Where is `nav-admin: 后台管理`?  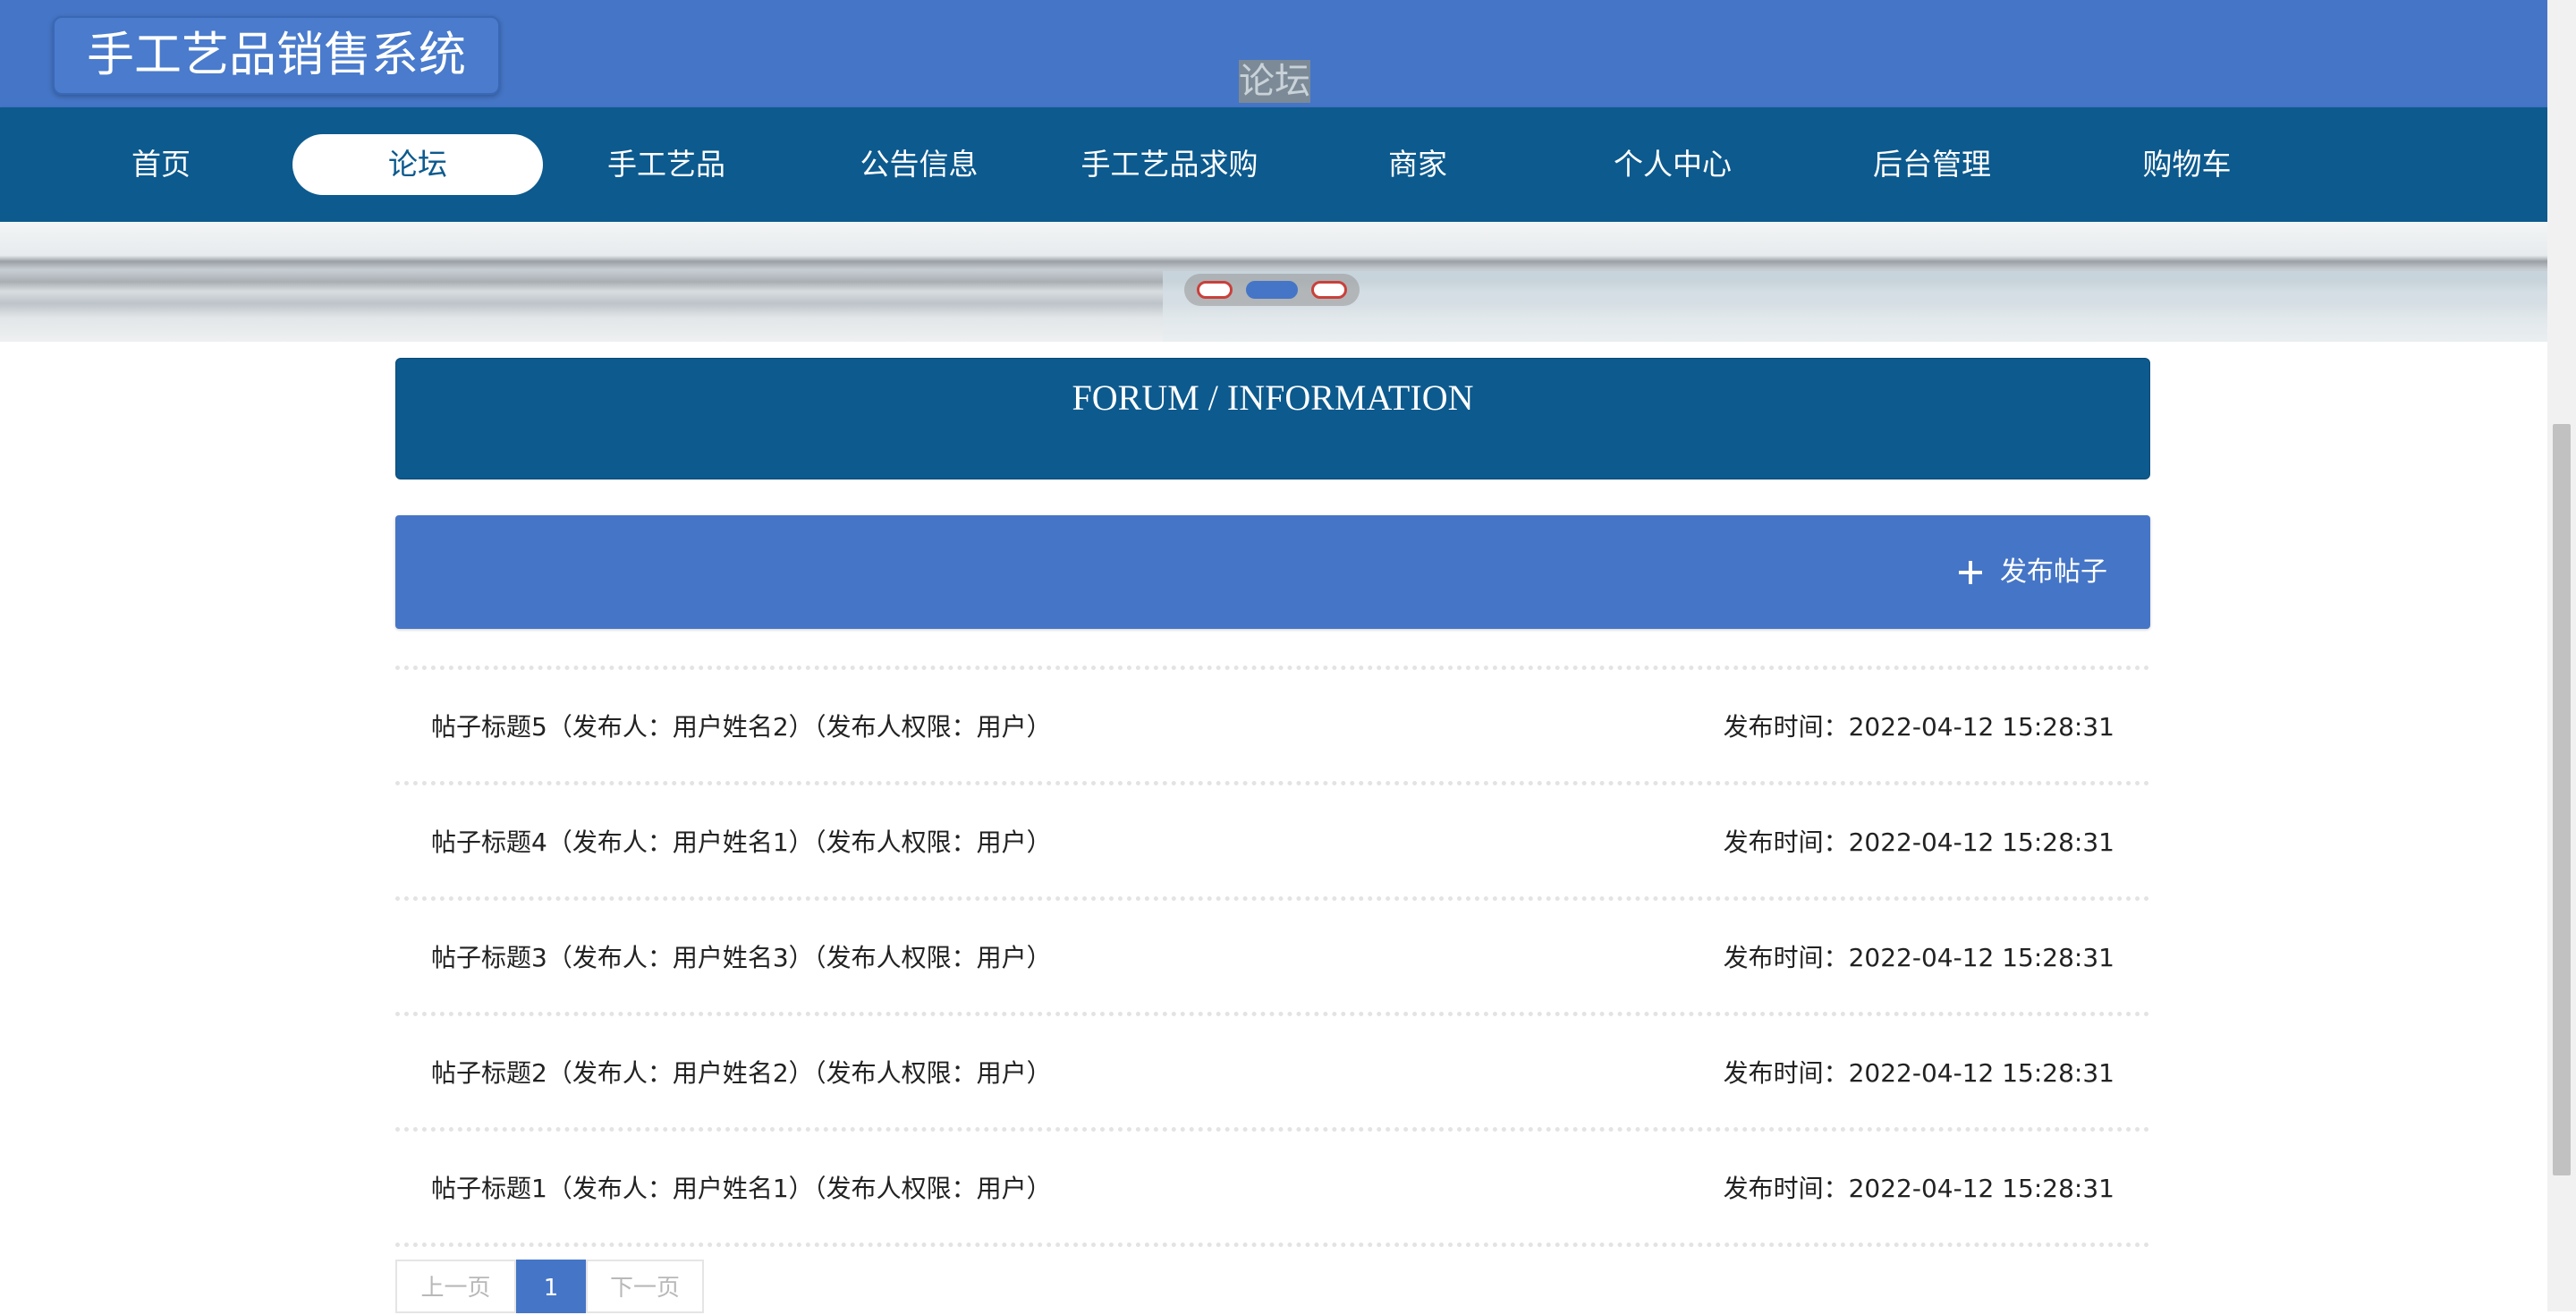 nav-admin: 后台管理 is located at coordinates (1932, 164).